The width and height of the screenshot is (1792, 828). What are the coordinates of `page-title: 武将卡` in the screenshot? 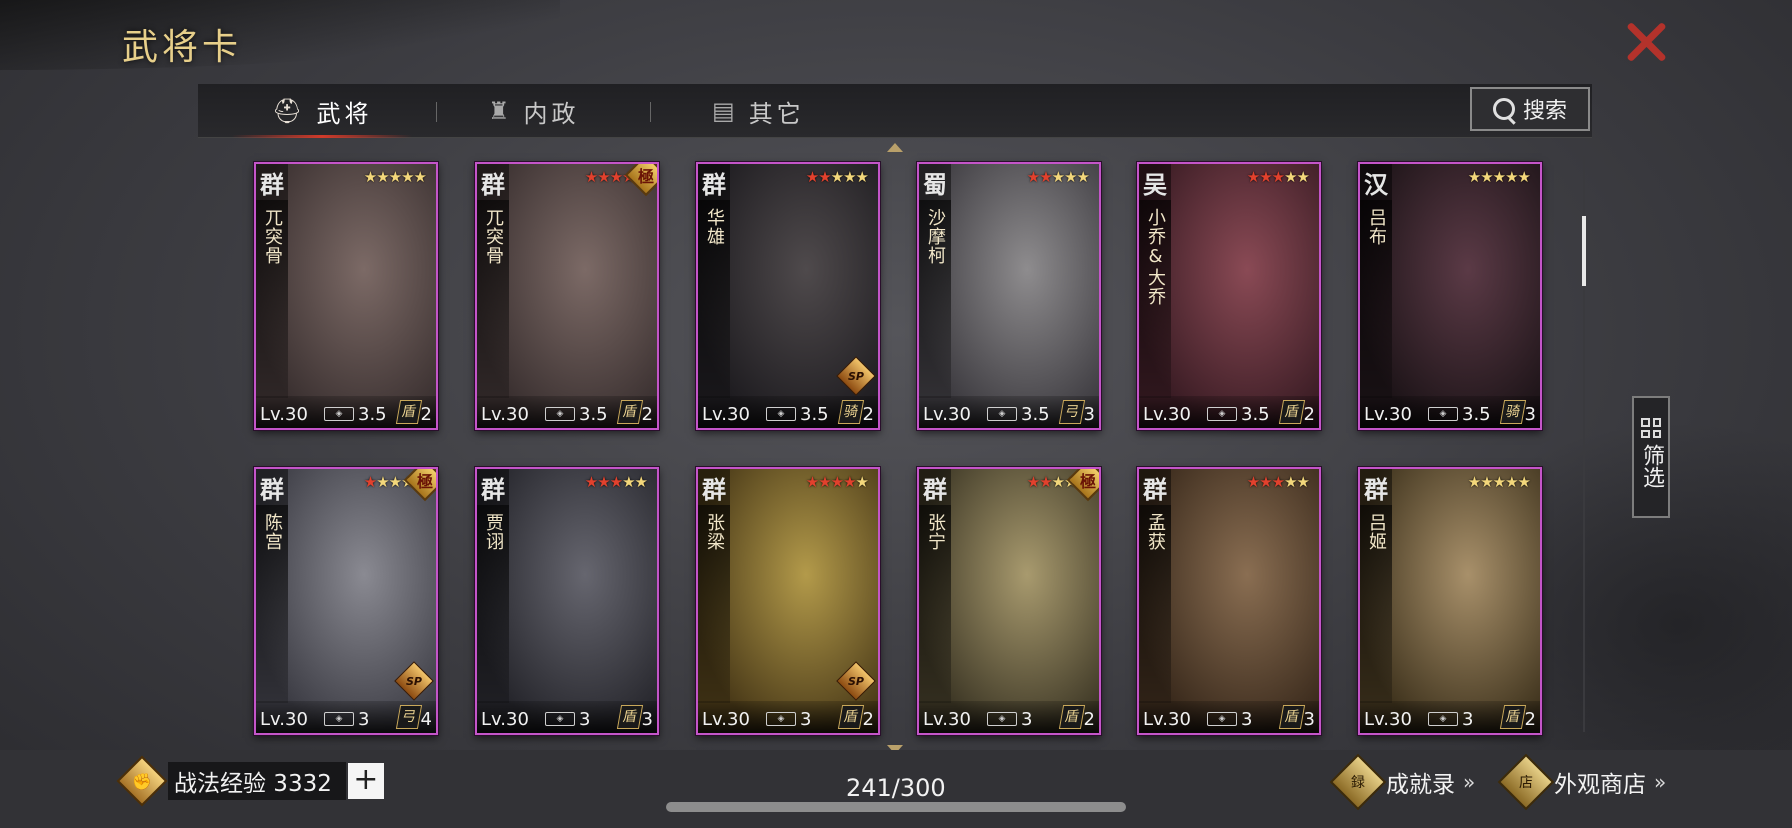 It's located at (182, 47).